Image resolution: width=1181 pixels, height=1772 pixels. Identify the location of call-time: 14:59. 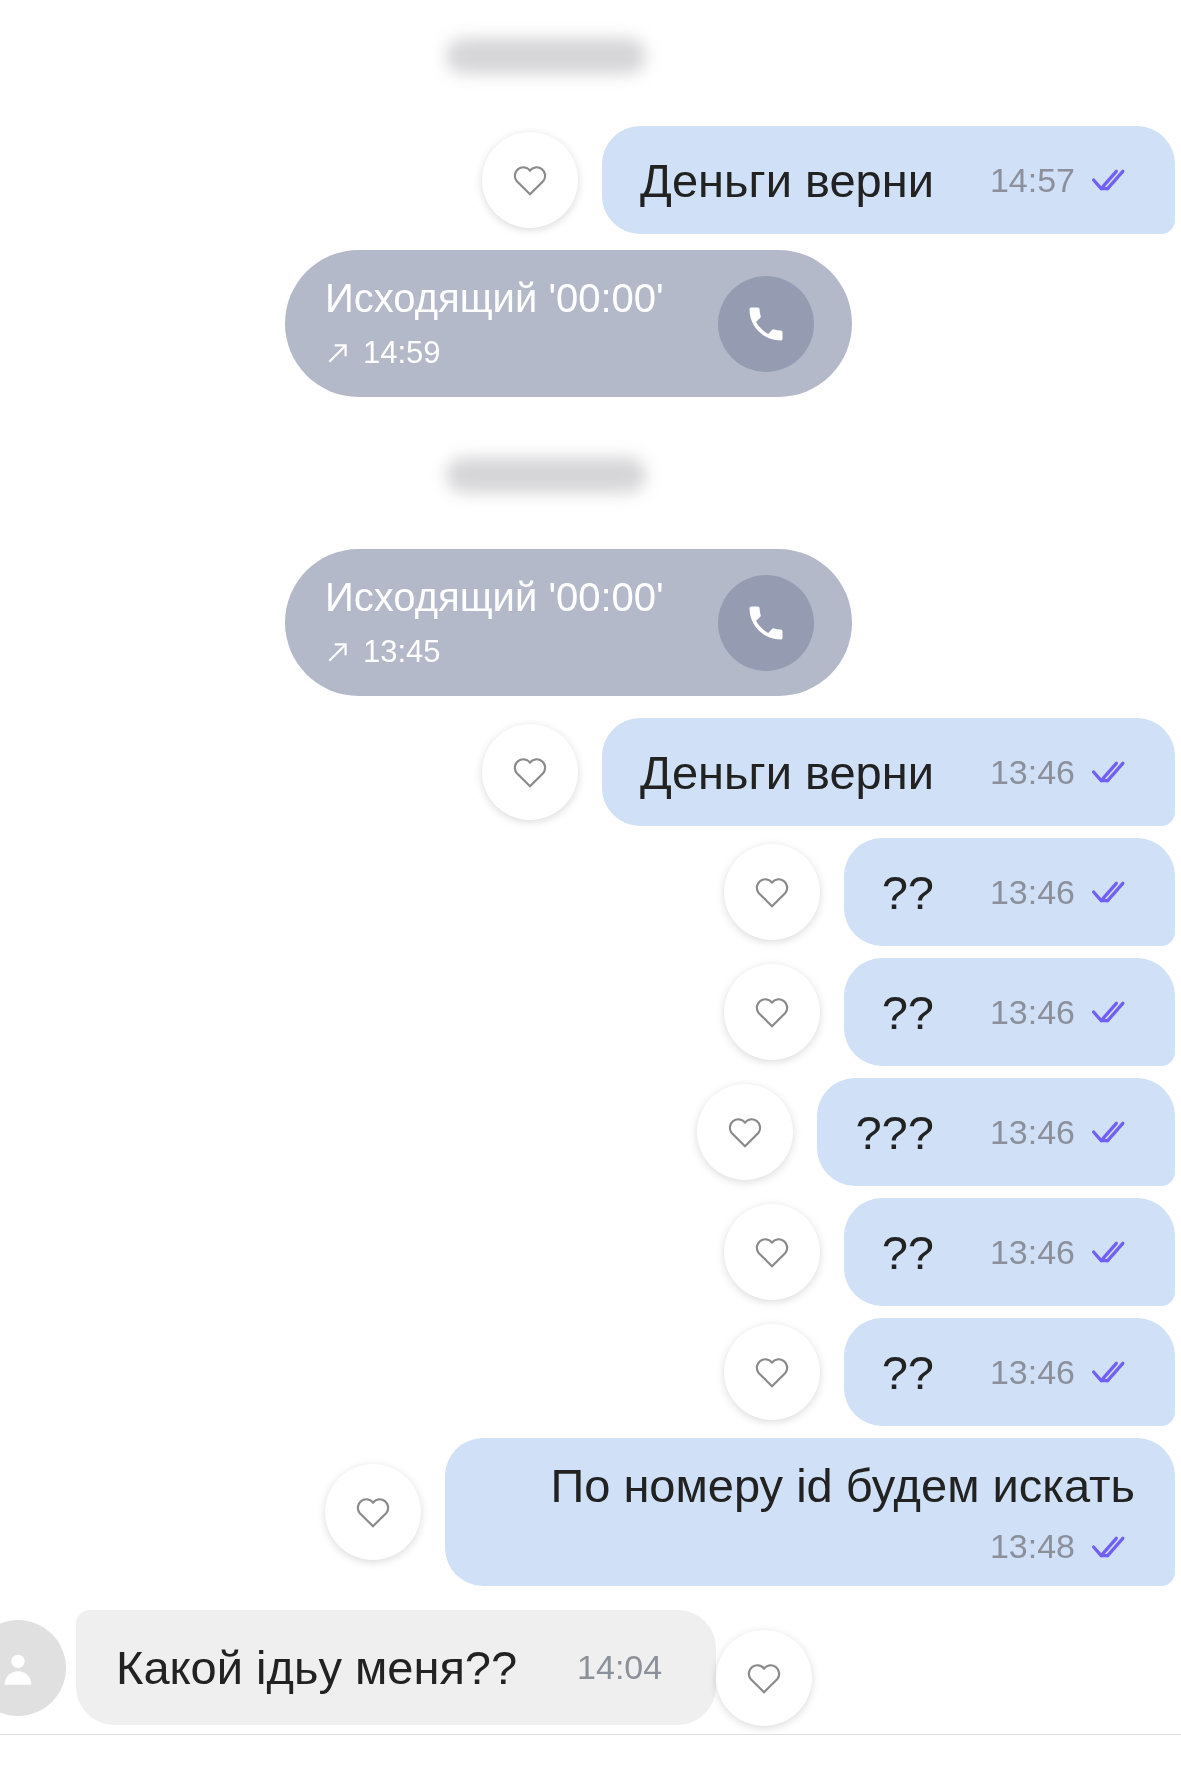
(402, 353).